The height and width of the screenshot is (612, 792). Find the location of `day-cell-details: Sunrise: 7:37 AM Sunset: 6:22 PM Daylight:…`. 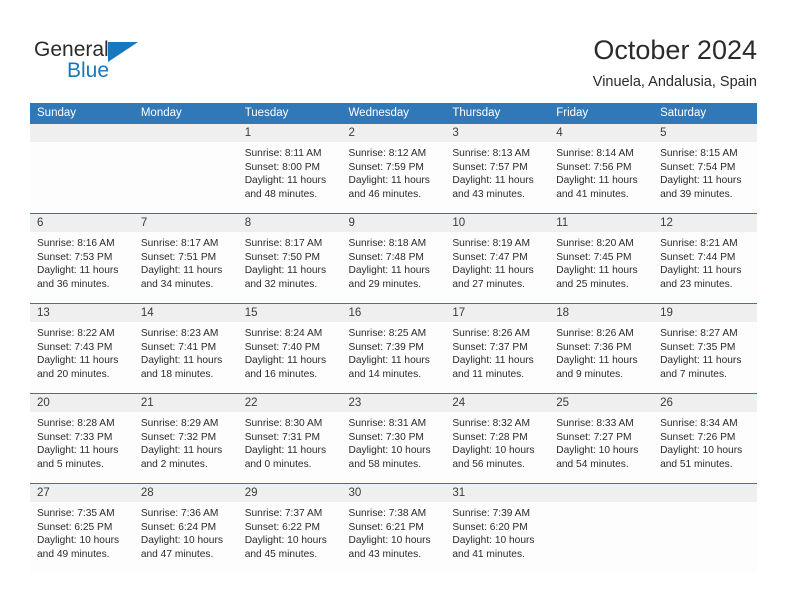

day-cell-details: Sunrise: 7:37 AM Sunset: 6:22 PM Daylight:… is located at coordinates (290, 531).